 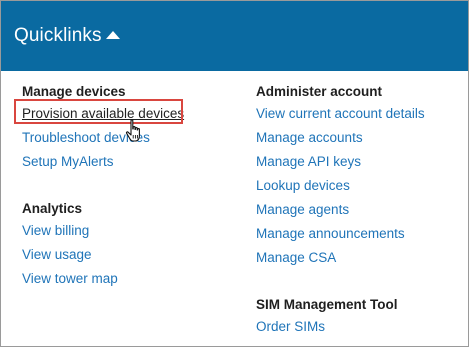 I want to click on link-view-billing: View billing, so click(x=103, y=234).